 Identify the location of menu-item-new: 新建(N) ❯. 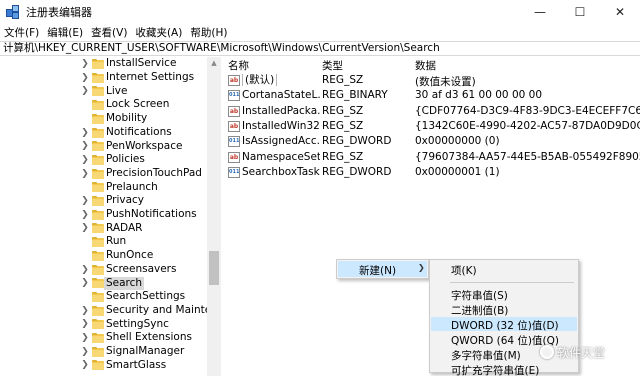
(382, 269).